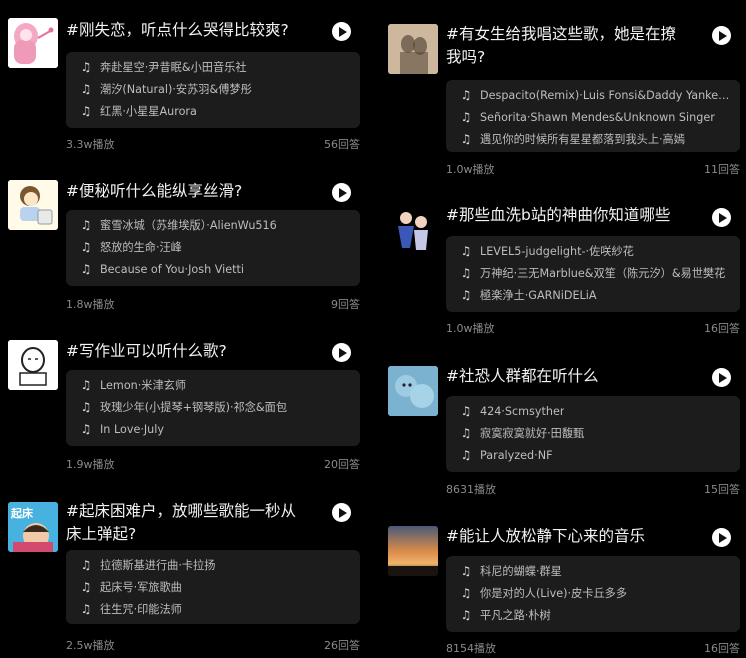  What do you see at coordinates (22, 513) in the screenshot?
I see `avatar-label: 起床` at bounding box center [22, 513].